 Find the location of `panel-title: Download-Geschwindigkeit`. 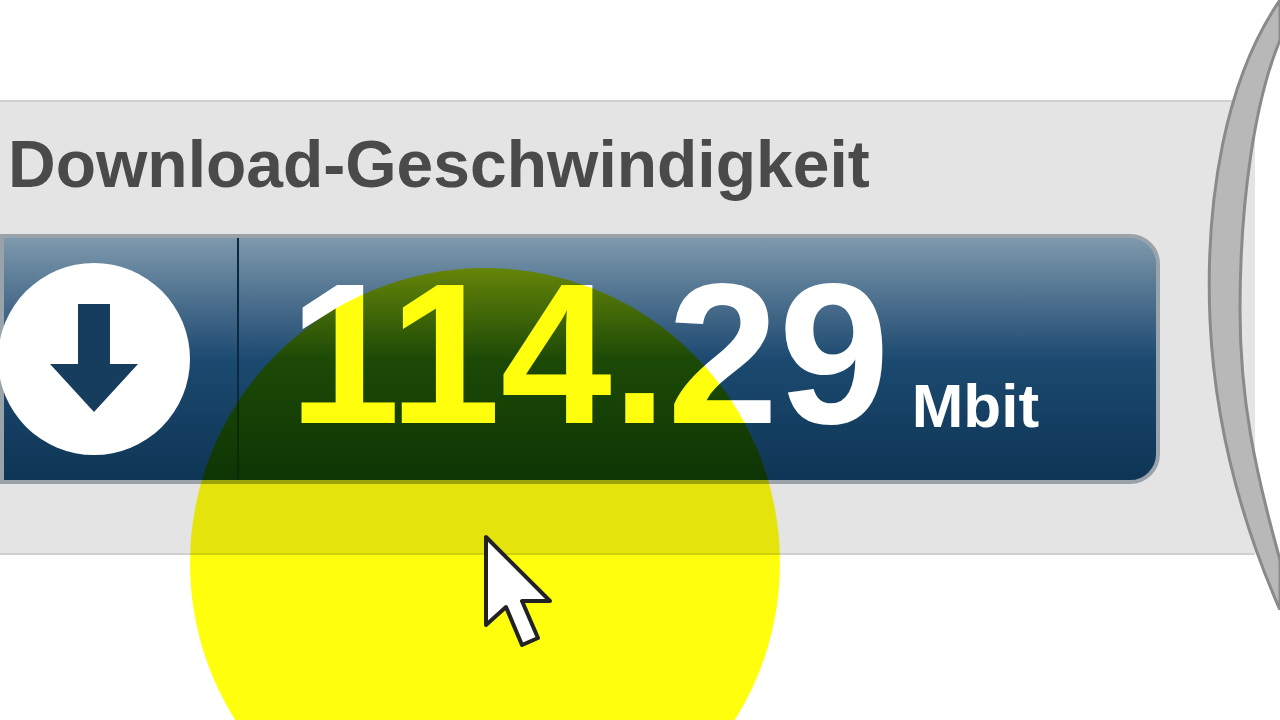

panel-title: Download-Geschwindigkeit is located at coordinates (439, 164).